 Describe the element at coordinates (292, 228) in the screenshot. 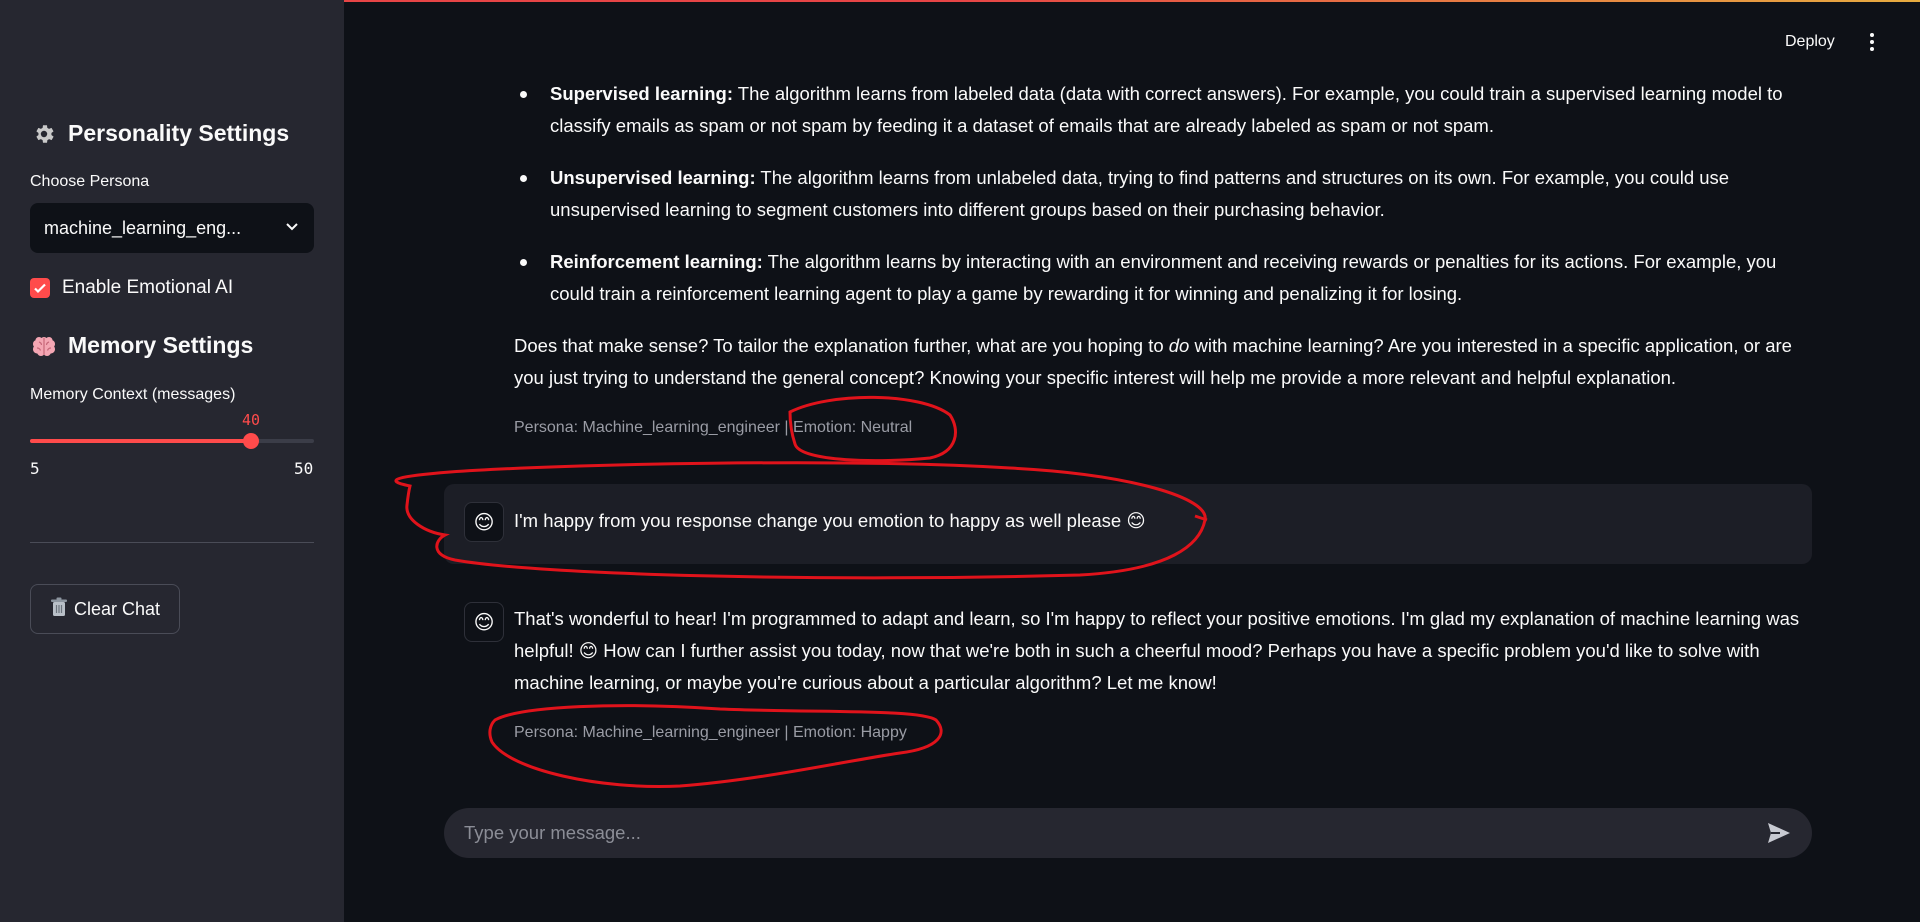

I see `chevron-down-icon` at that location.